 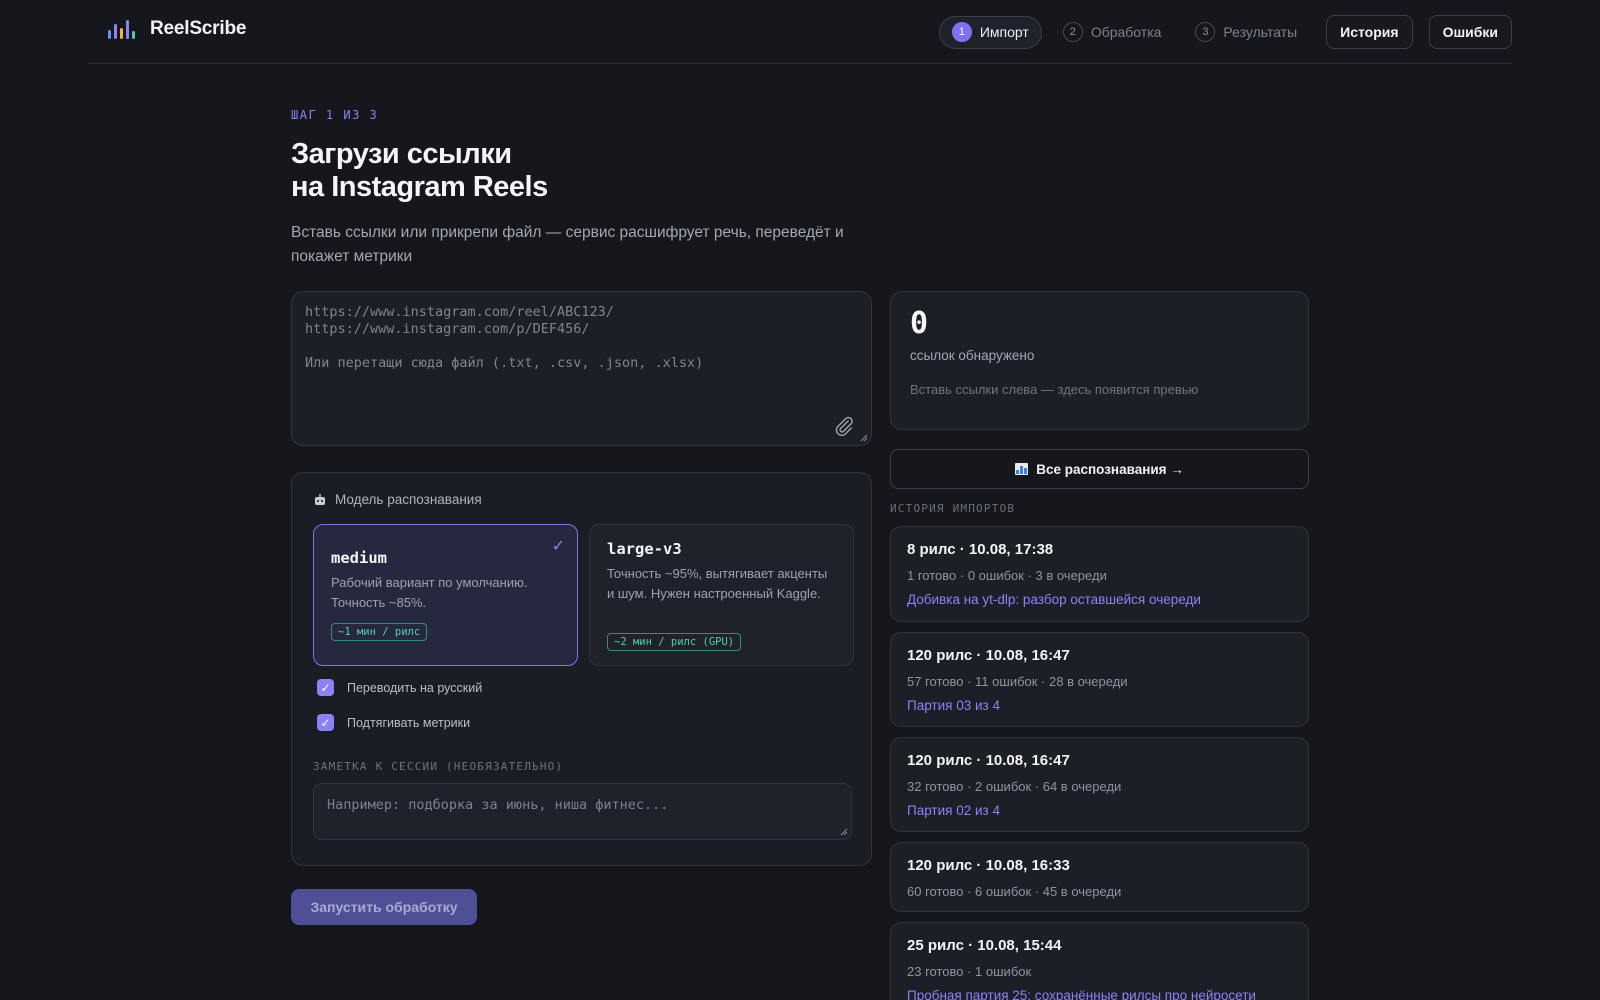 I want to click on model-option-tag: ~1 мин / рилс, so click(x=379, y=632).